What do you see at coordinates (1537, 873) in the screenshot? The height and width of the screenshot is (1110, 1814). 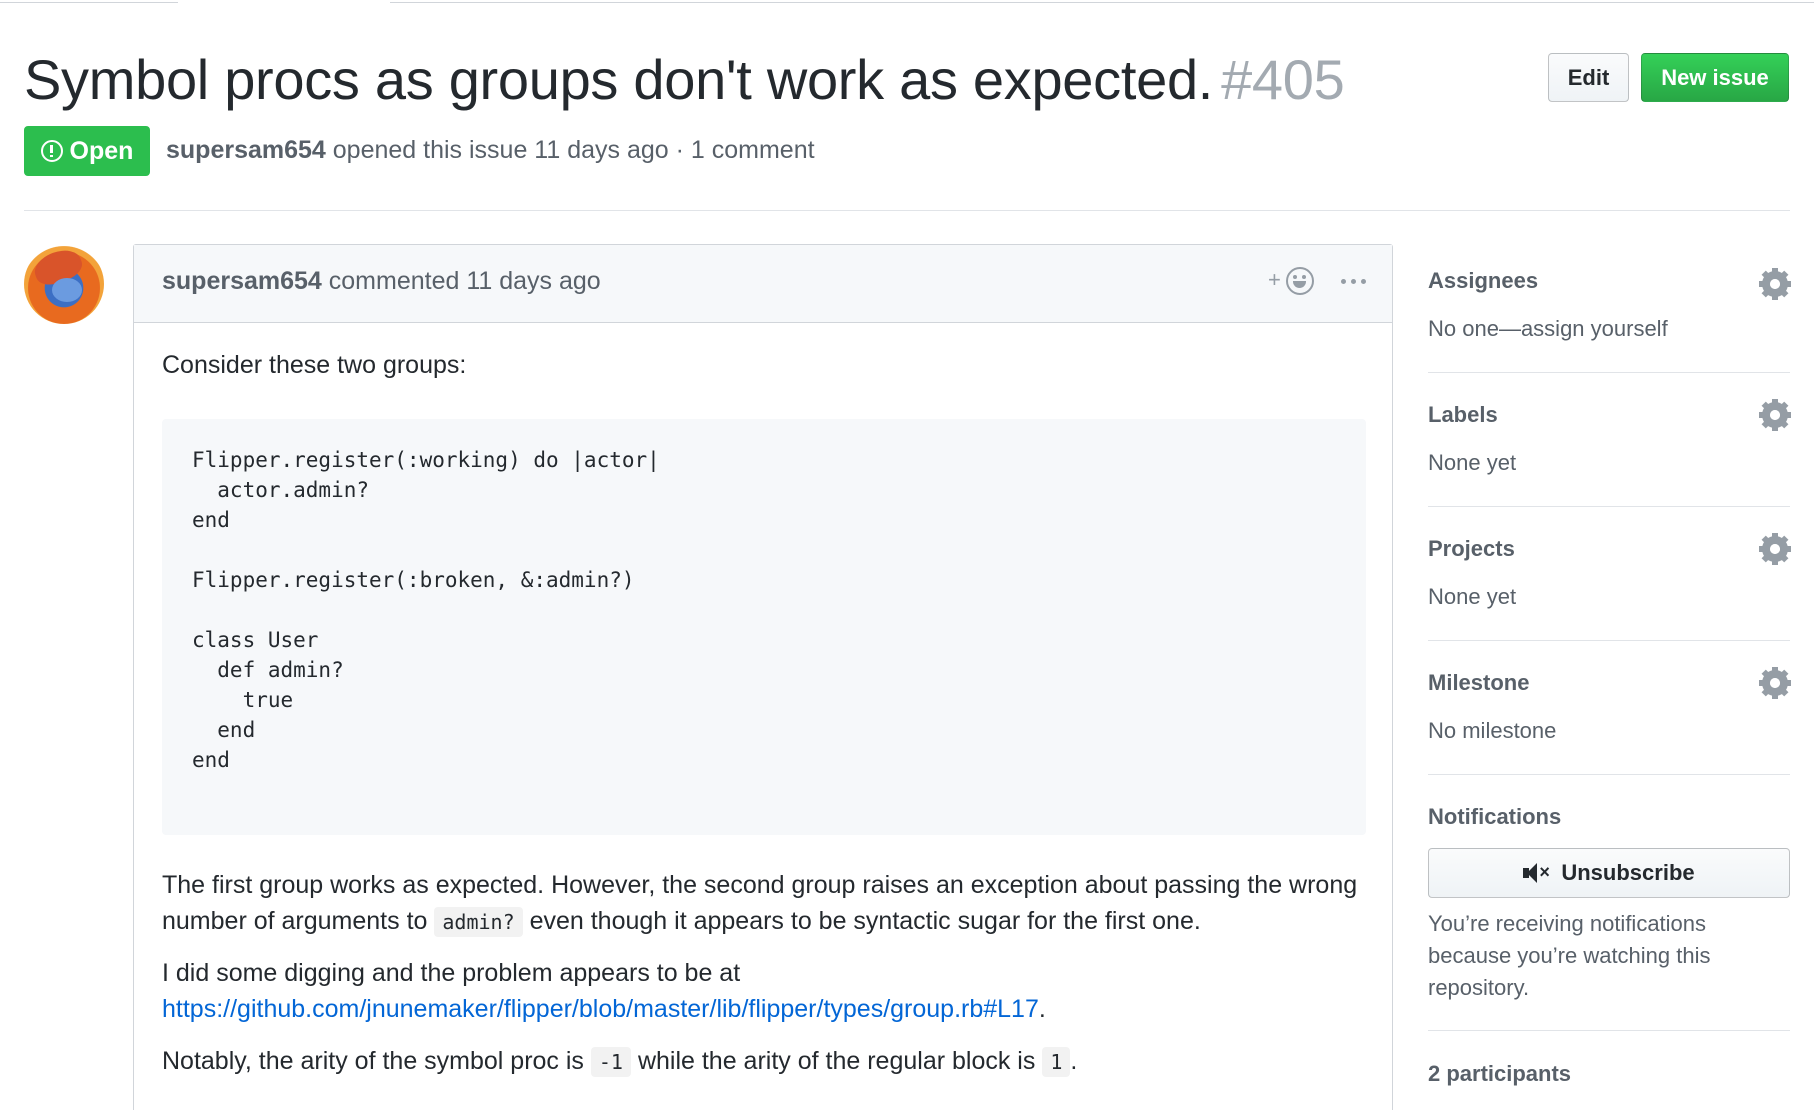 I see `mute-icon: ×` at bounding box center [1537, 873].